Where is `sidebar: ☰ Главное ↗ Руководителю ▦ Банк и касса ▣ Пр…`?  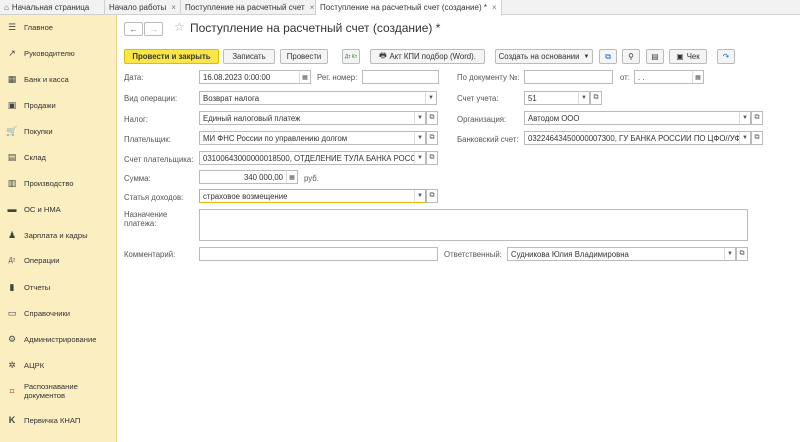 sidebar: ☰ Главное ↗ Руководителю ▦ Банк и касса ▣ Пр… is located at coordinates (58, 228).